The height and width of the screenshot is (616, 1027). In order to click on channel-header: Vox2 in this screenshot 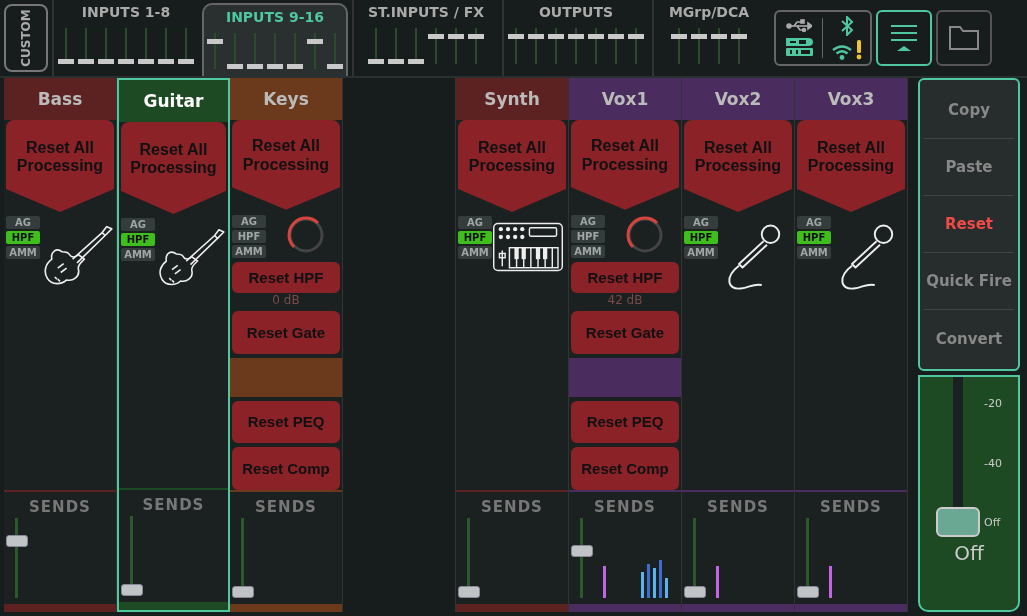, I will do `click(738, 99)`.